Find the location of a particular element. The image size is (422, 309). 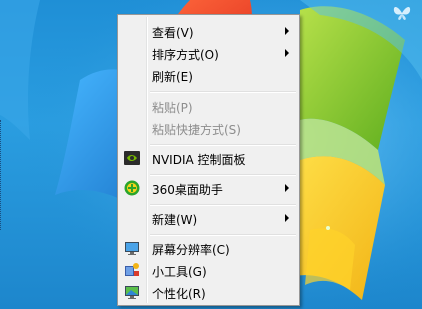

gadgets-icon is located at coordinates (132, 269).